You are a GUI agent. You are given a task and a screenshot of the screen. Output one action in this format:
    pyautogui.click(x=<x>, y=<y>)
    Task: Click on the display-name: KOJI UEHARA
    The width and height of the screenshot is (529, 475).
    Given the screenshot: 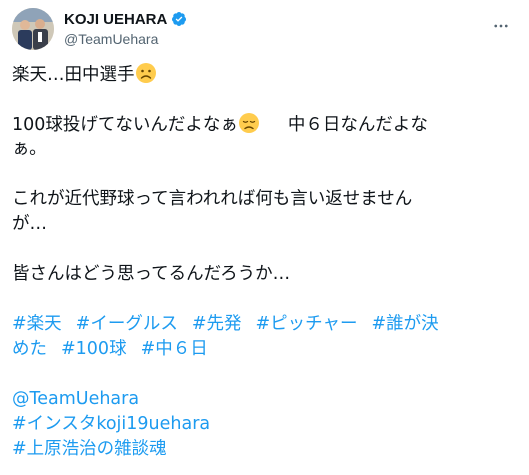 What is the action you would take?
    pyautogui.click(x=115, y=19)
    